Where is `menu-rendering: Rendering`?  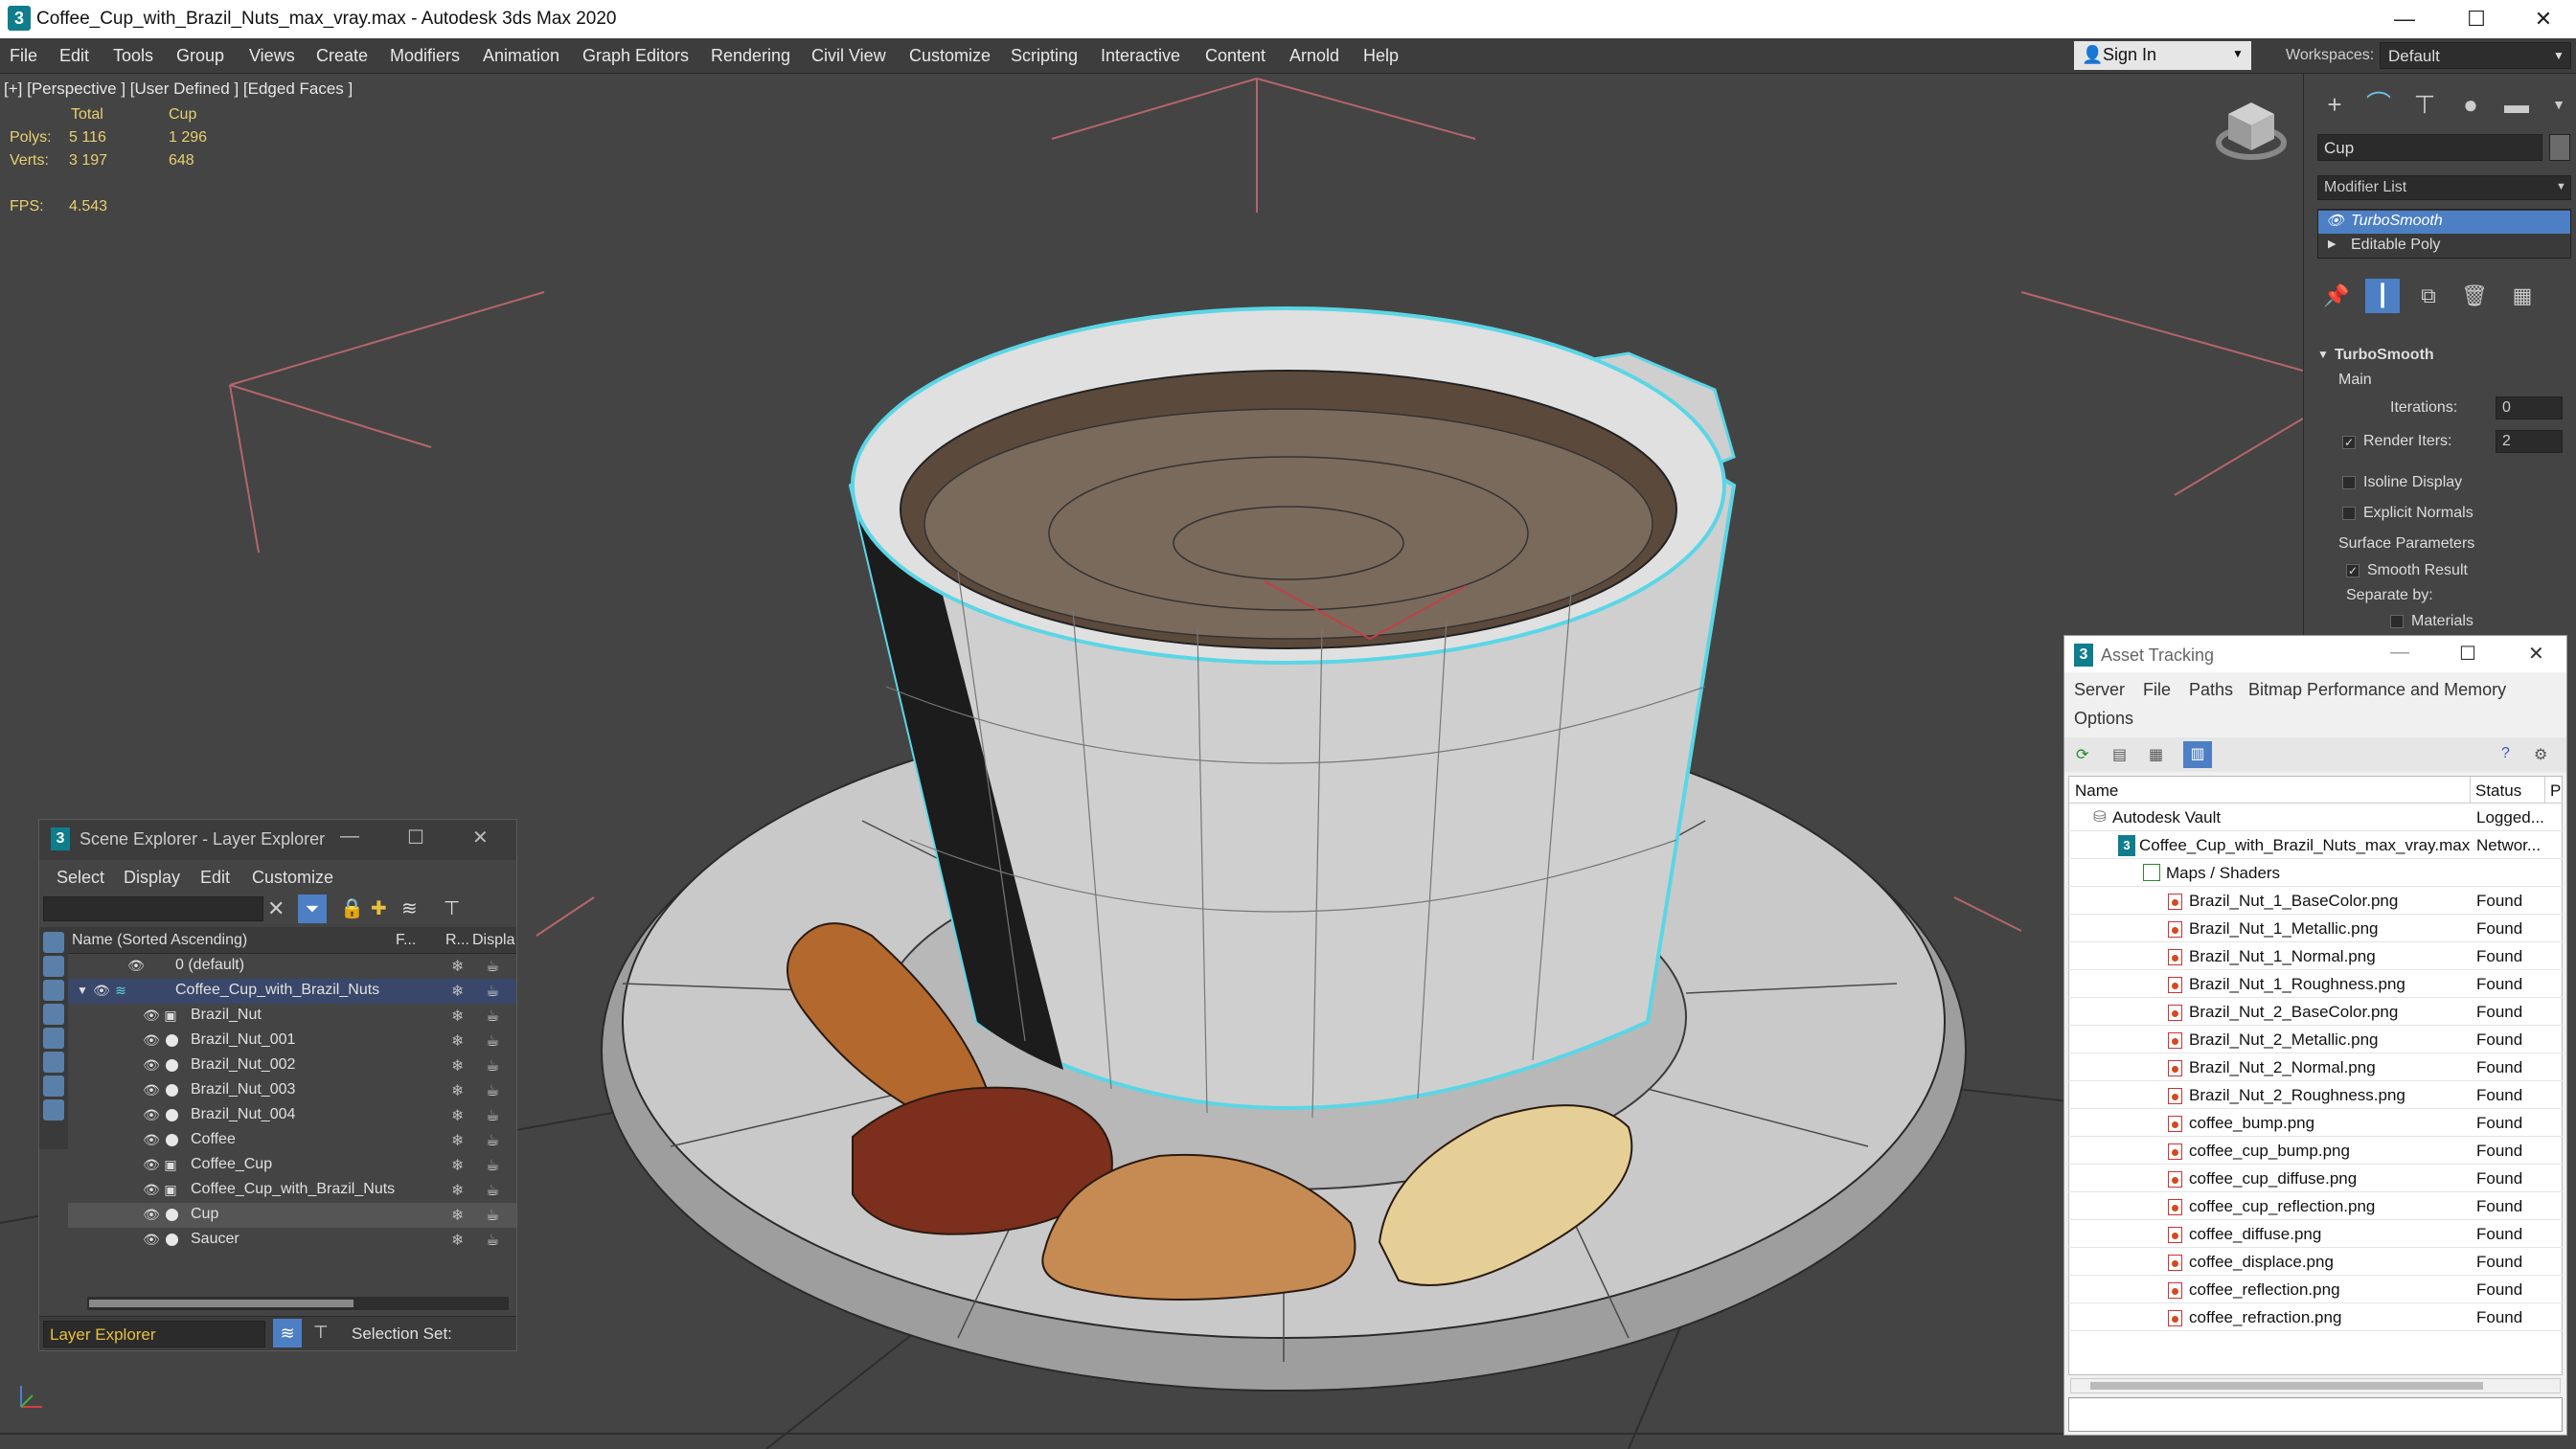
menu-rendering: Rendering is located at coordinates (750, 56).